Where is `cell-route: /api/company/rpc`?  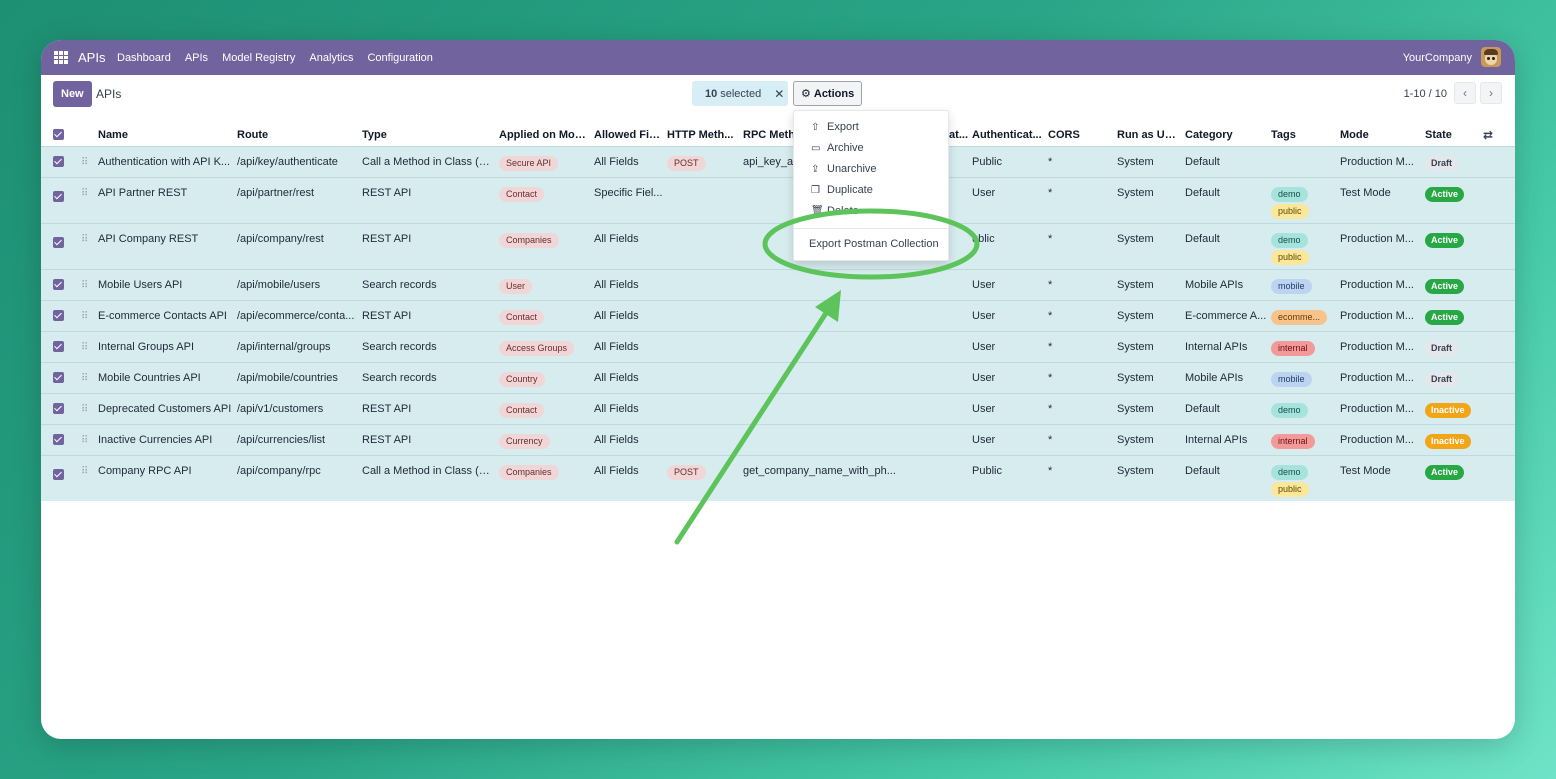
cell-route: /api/company/rpc is located at coordinates (279, 470).